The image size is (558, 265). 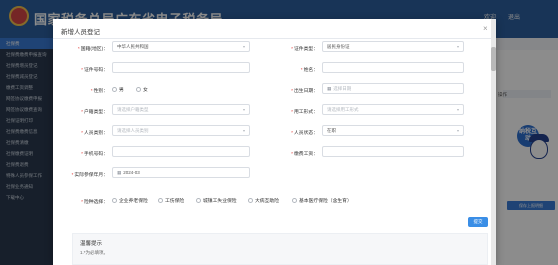 I want to click on submit-button: 提交, so click(x=478, y=222).